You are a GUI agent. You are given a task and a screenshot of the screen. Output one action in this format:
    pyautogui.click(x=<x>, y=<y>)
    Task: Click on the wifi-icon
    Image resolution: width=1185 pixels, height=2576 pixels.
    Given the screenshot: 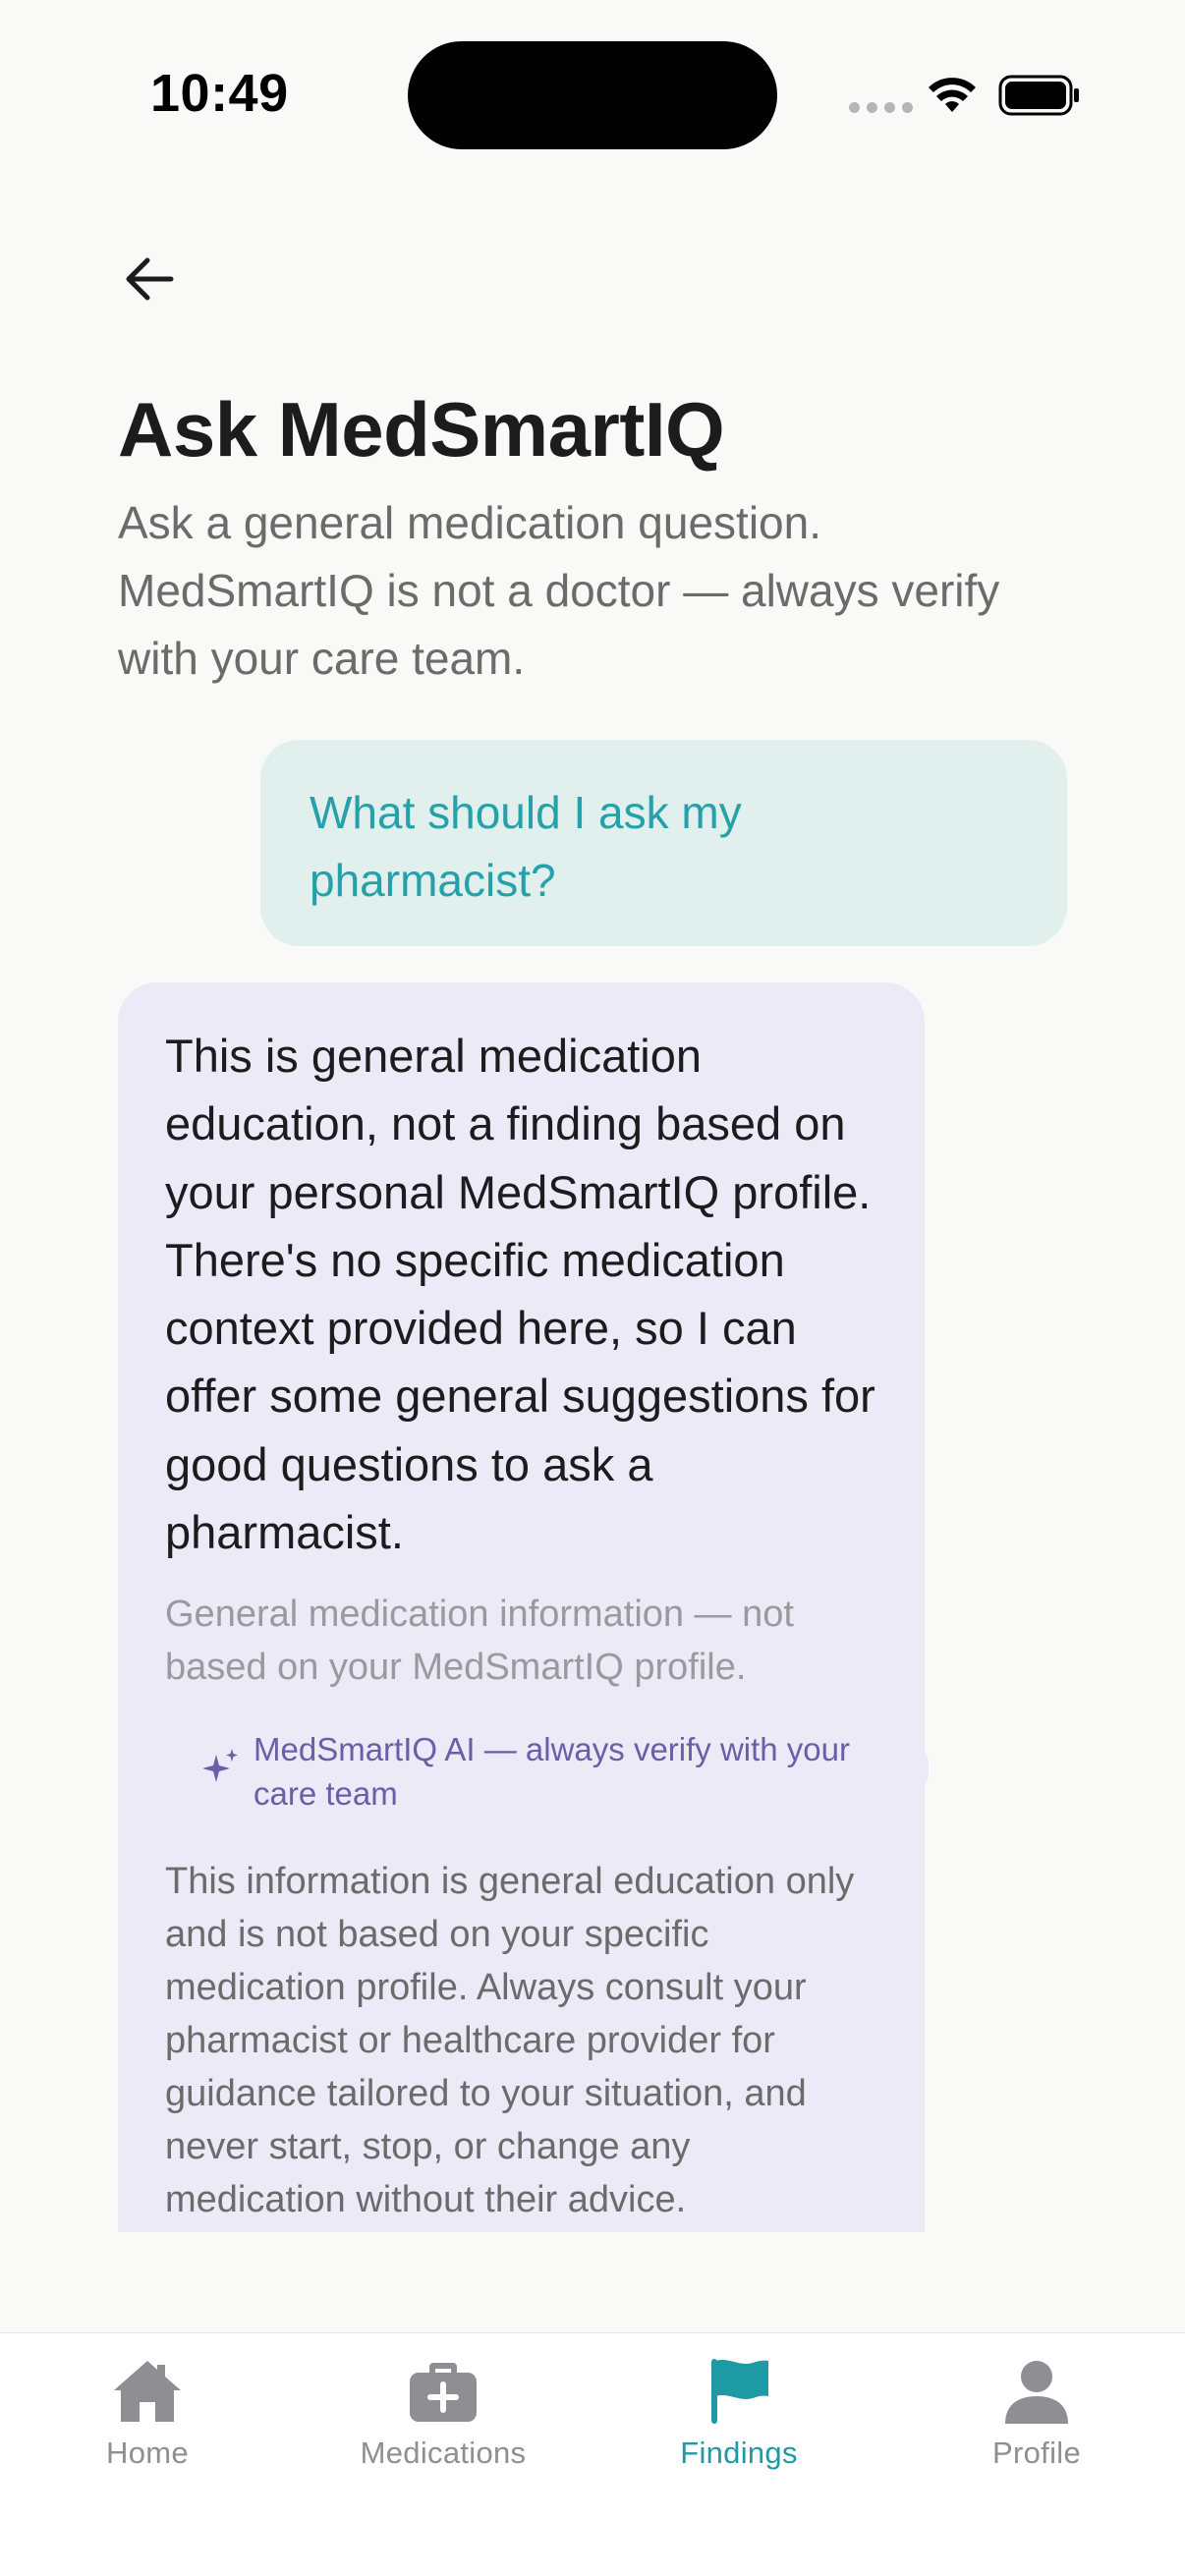 What is the action you would take?
    pyautogui.click(x=953, y=95)
    